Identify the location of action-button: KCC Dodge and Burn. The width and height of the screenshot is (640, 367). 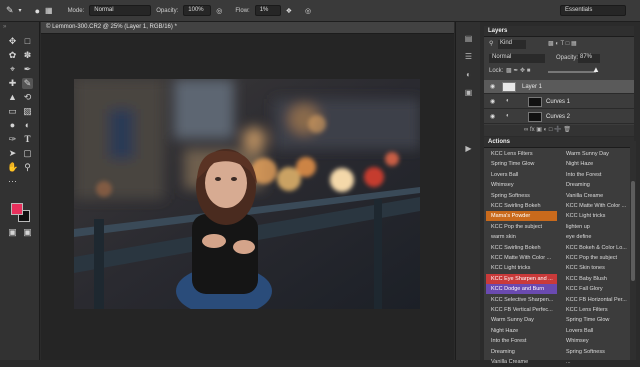
(521, 289).